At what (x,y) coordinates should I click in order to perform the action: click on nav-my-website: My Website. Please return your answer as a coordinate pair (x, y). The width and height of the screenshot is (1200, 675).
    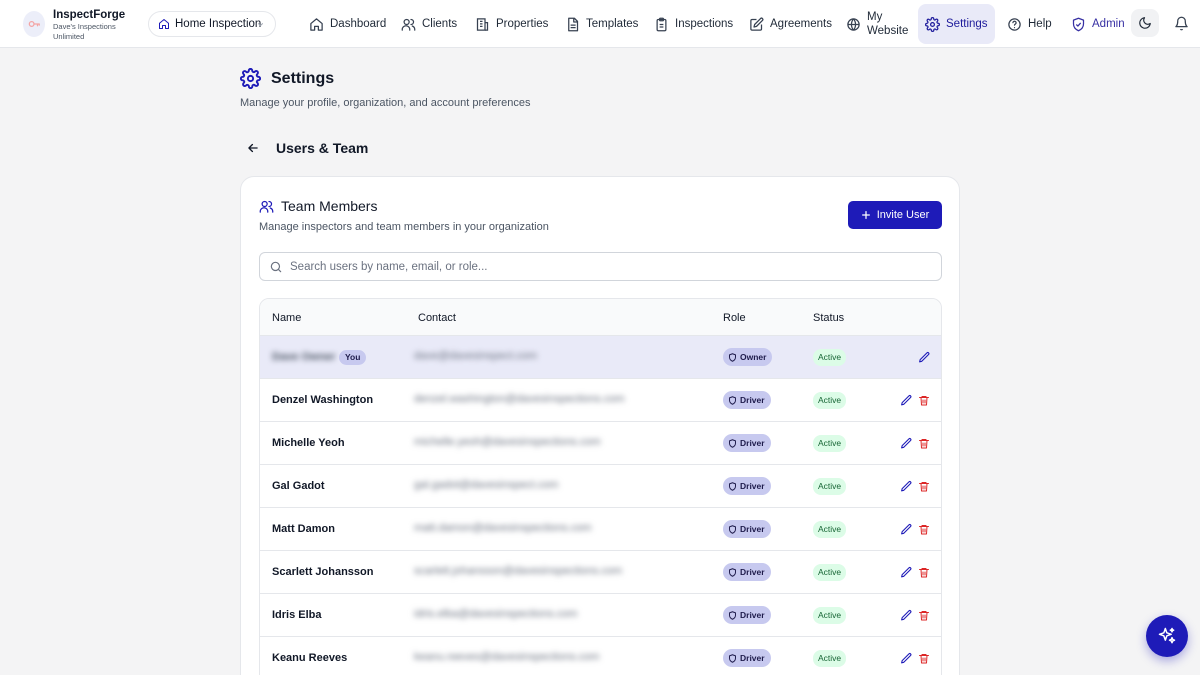
    Looking at the image, I should click on (877, 24).